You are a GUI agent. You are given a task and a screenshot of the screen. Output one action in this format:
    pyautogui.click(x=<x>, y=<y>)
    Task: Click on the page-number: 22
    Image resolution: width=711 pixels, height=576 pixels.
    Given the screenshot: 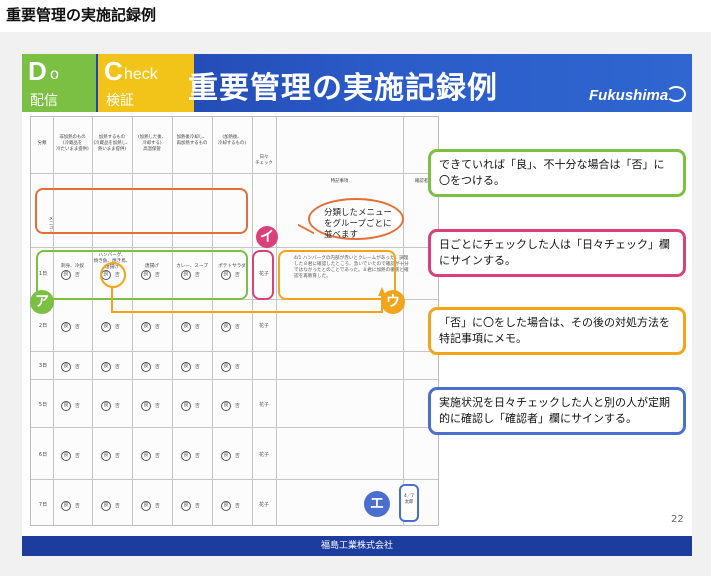 What is the action you would take?
    pyautogui.click(x=677, y=519)
    